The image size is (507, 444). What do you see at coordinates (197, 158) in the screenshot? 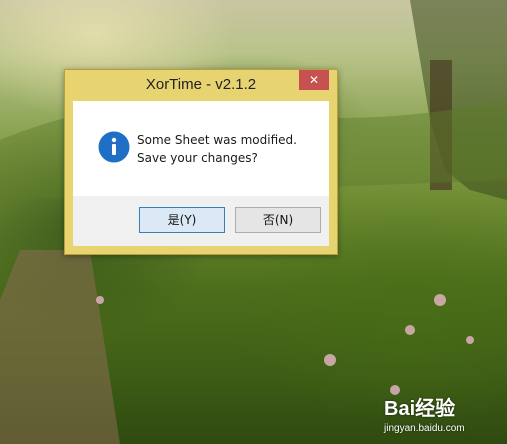
I see `message-line-2: Save your changes?` at bounding box center [197, 158].